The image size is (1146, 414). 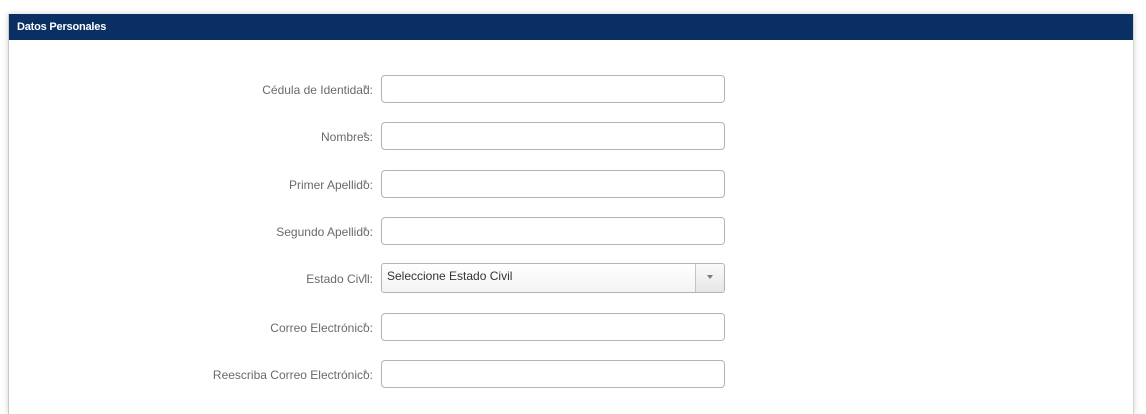 I want to click on form-row-estado-civil: Estado Civil: * Seleccione Estado Civil, so click(x=571, y=279).